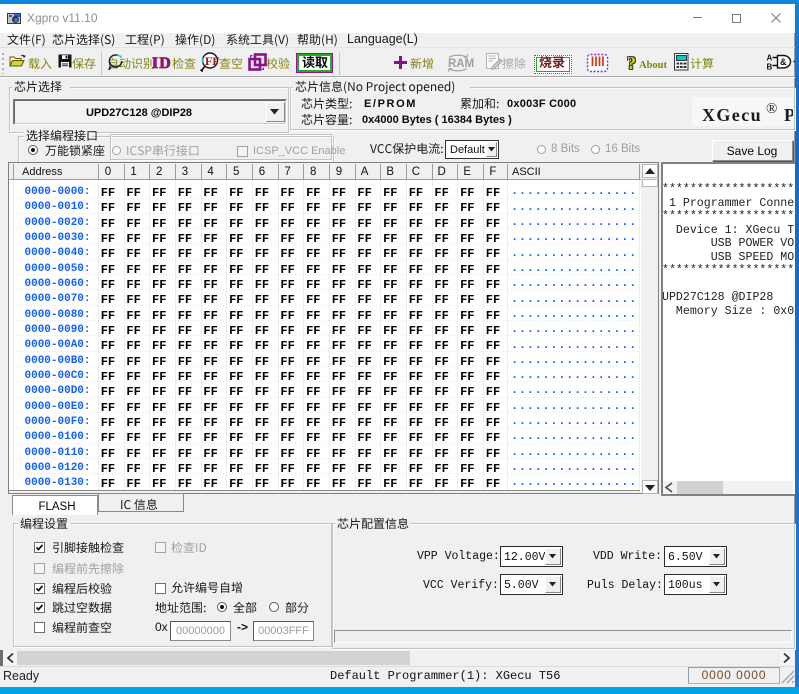 This screenshot has width=799, height=694. What do you see at coordinates (212, 61) in the screenshot?
I see `svg-text: FF` at bounding box center [212, 61].